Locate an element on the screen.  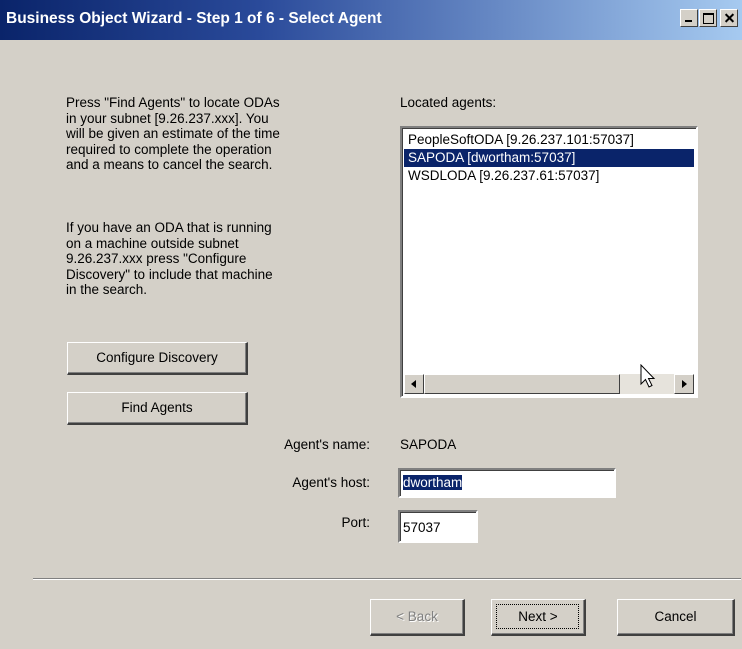
agent-name-label: Agent's name: is located at coordinates (327, 444).